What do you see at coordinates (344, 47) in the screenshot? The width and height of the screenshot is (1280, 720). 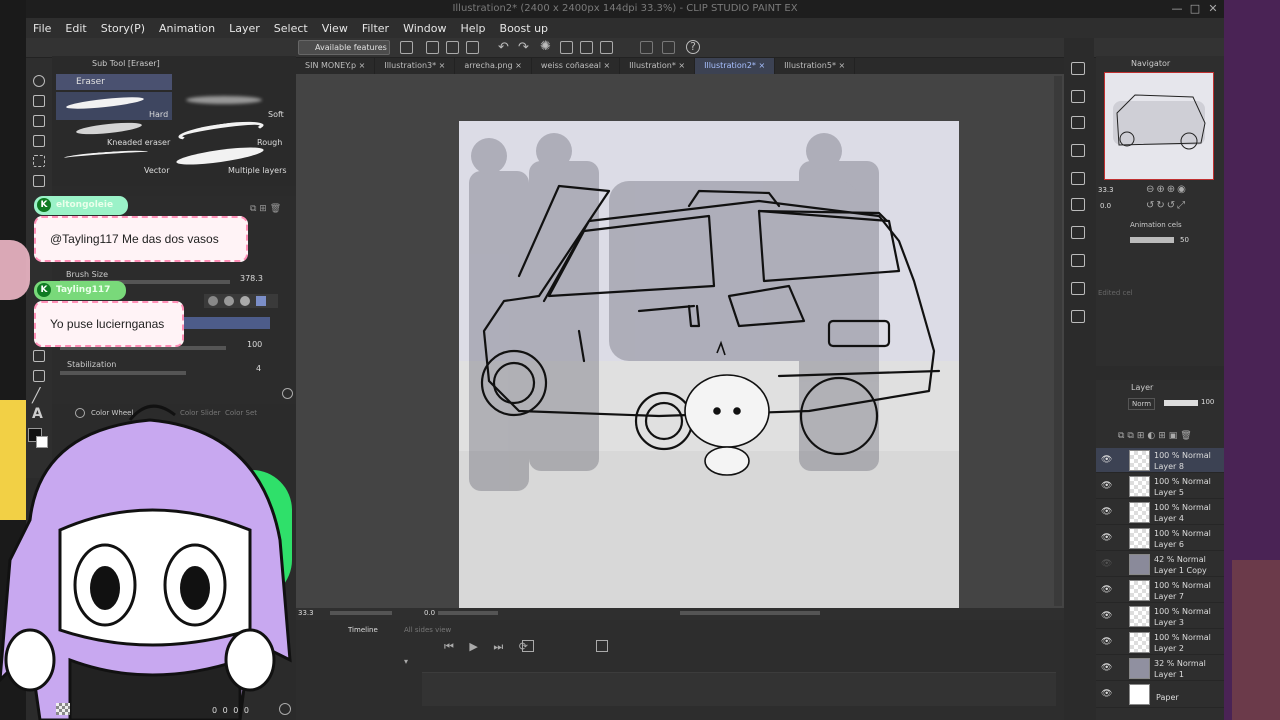 I see `available-features-button: Available features` at bounding box center [344, 47].